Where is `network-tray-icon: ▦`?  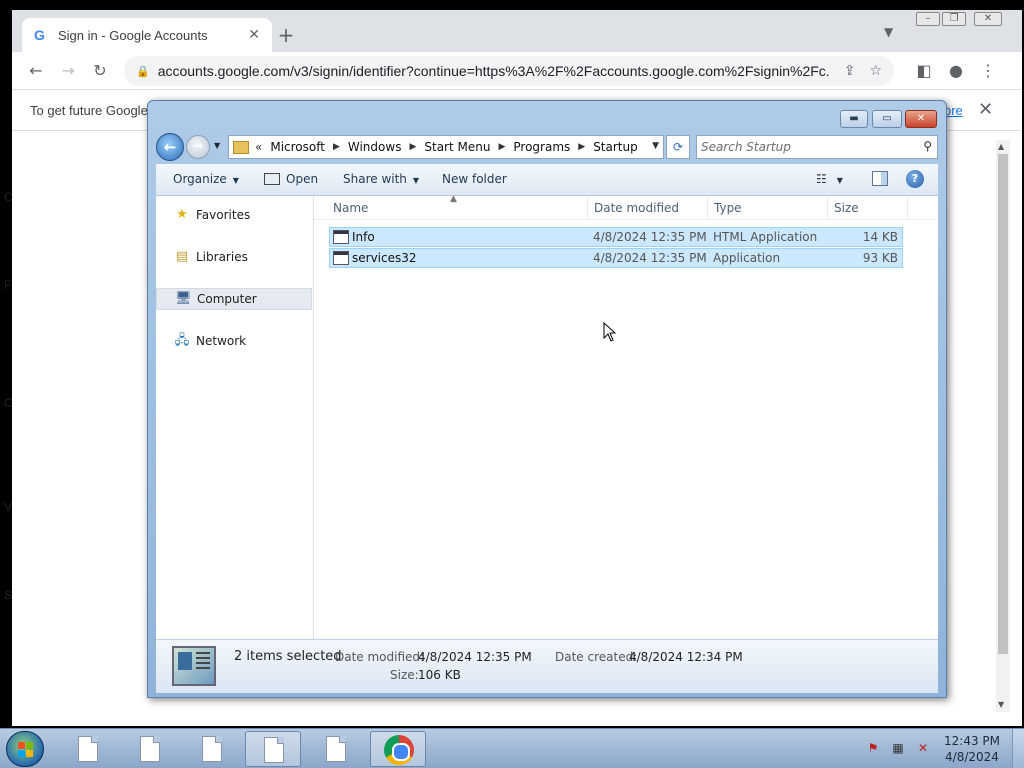
network-tray-icon: ▦ is located at coordinates (898, 748).